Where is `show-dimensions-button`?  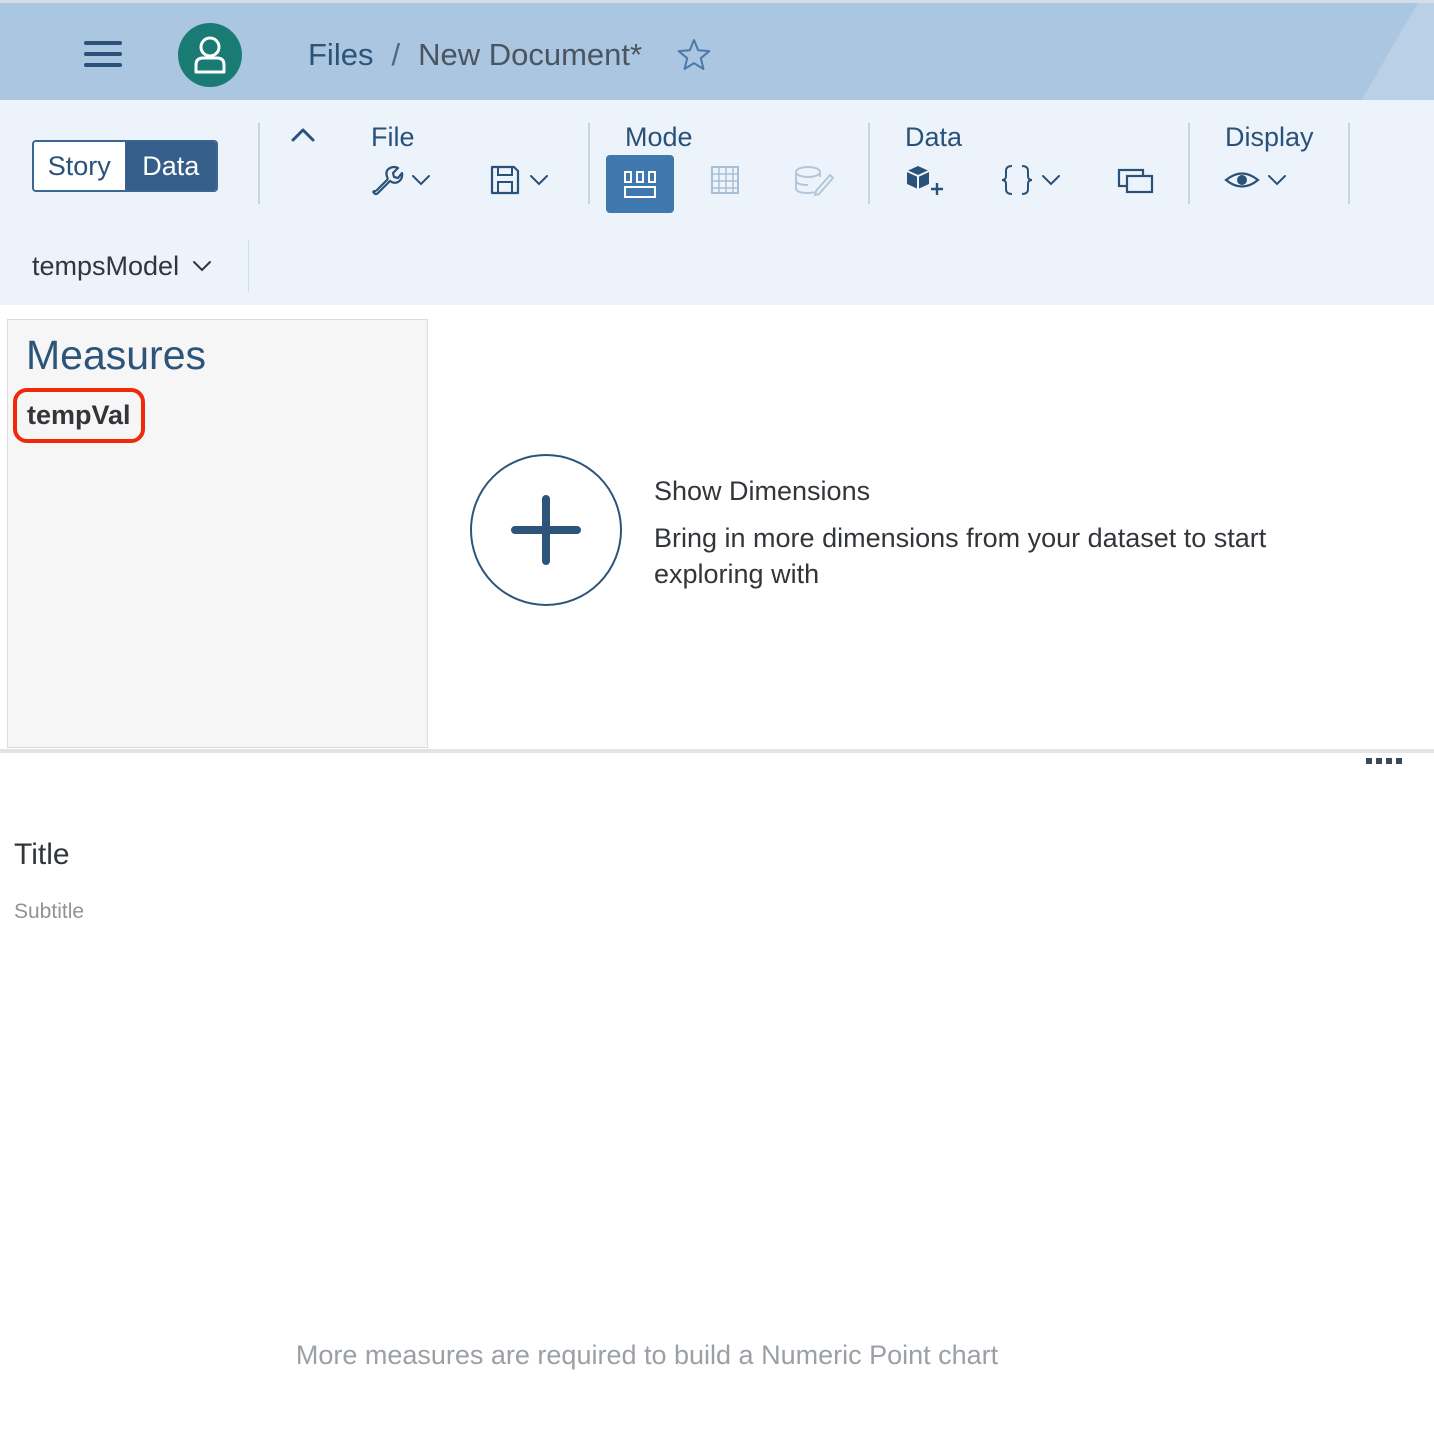
show-dimensions-button is located at coordinates (546, 530).